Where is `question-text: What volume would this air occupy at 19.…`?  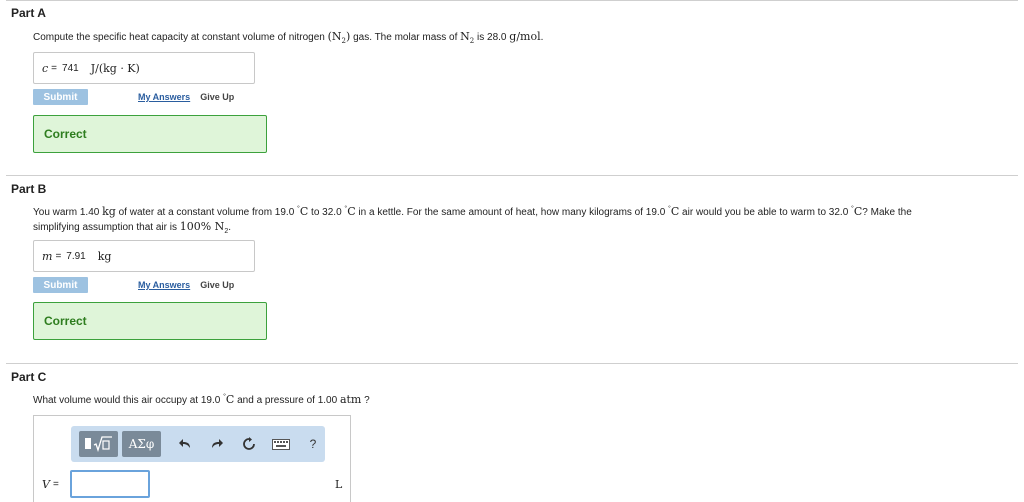
question-text: What volume would this air occupy at 19.… is located at coordinates (128, 400).